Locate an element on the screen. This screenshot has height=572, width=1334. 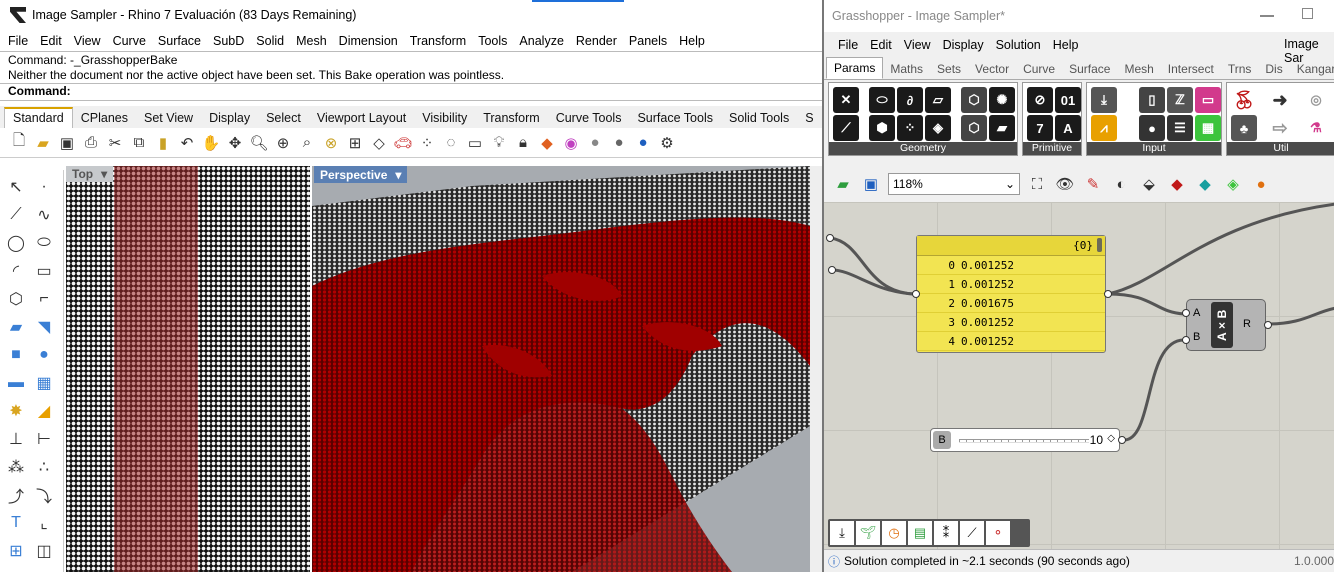
rhino-menu-mesh: Mesh is located at coordinates (311, 41).